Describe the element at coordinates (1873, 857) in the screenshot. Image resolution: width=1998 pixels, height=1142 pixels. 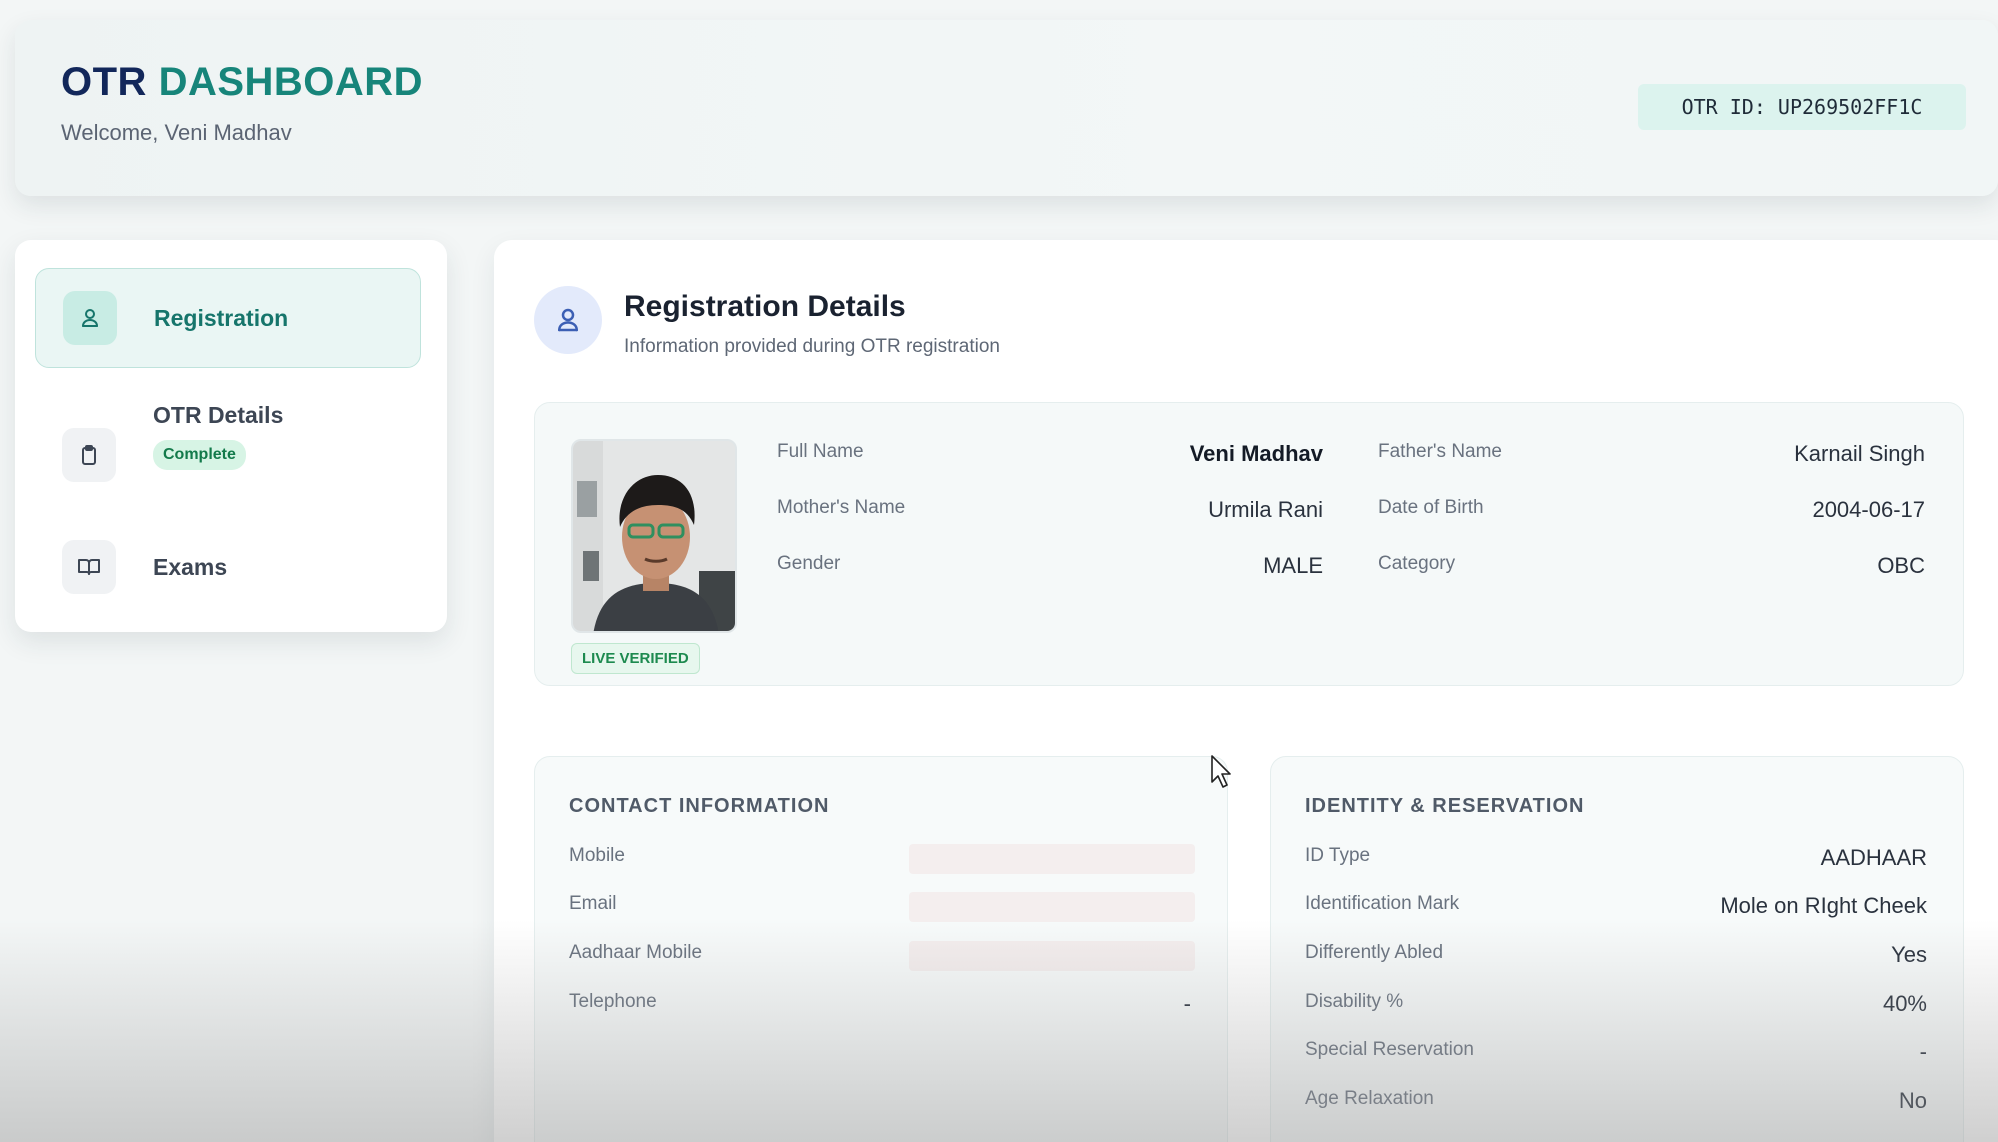
I see `id-type-value: AADHAAR` at that location.